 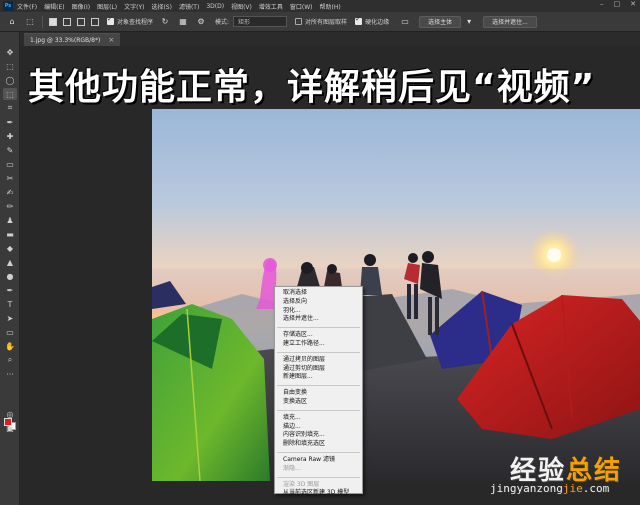 What do you see at coordinates (602, 4) in the screenshot?
I see `minimize-icon: –` at bounding box center [602, 4].